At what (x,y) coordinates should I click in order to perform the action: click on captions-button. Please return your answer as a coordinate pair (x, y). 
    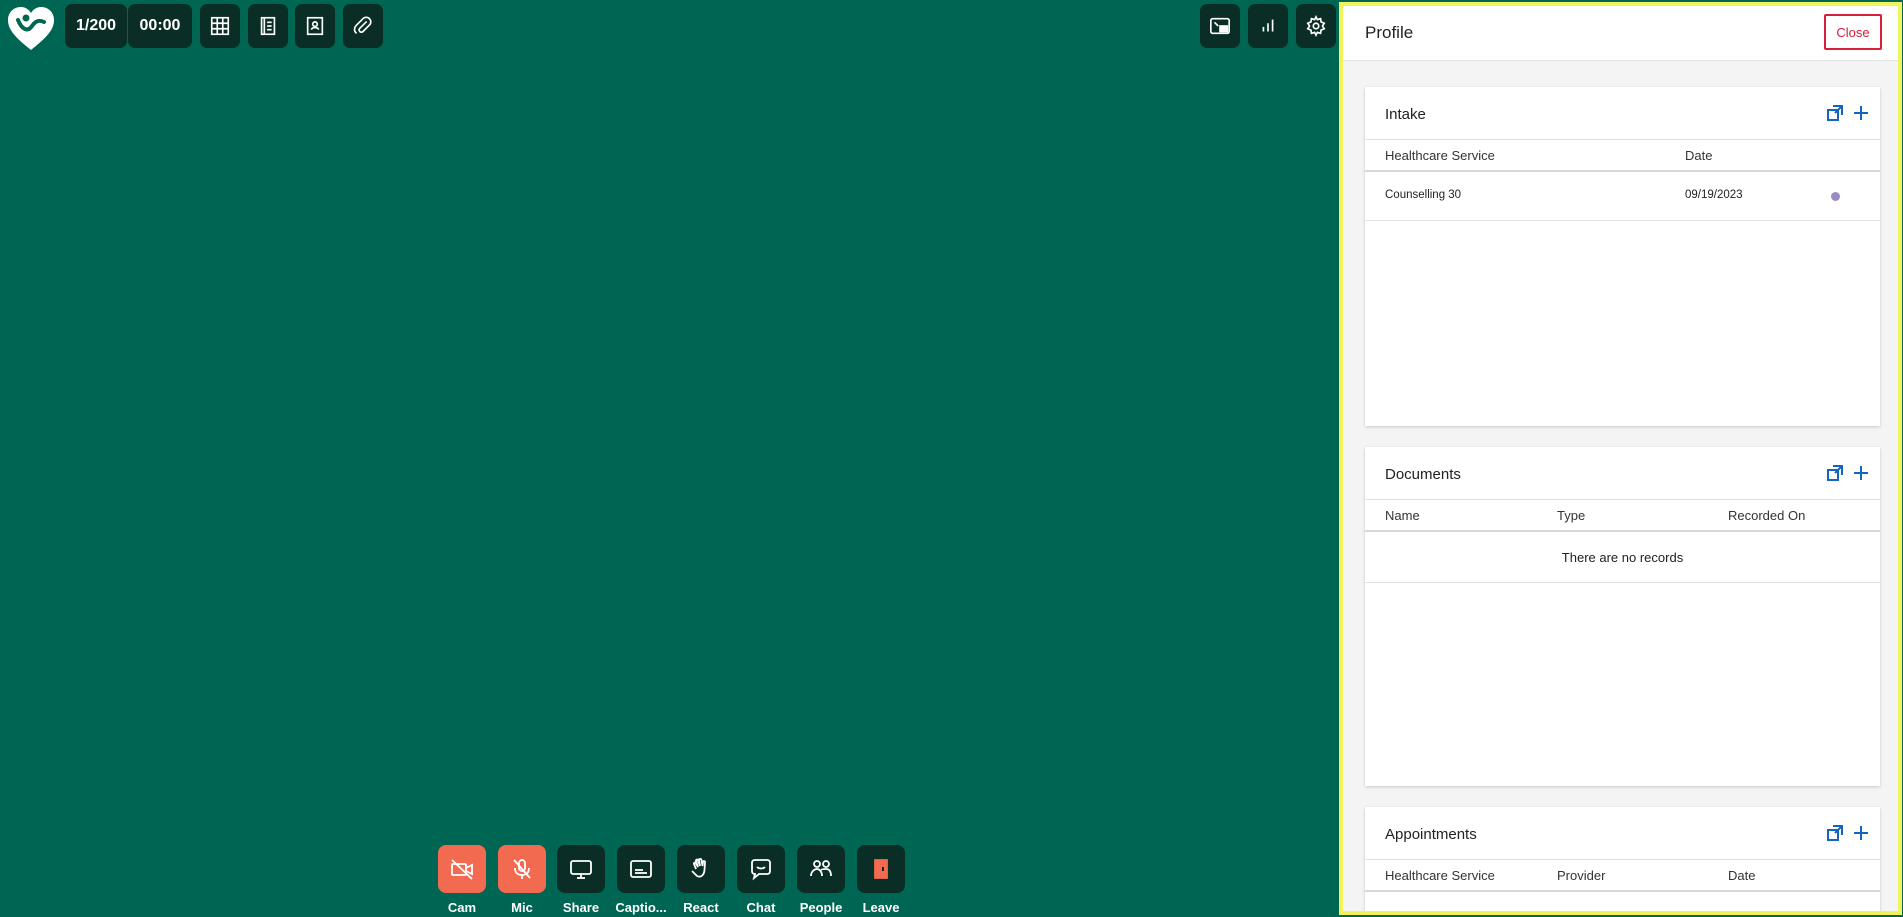
    Looking at the image, I should click on (641, 869).